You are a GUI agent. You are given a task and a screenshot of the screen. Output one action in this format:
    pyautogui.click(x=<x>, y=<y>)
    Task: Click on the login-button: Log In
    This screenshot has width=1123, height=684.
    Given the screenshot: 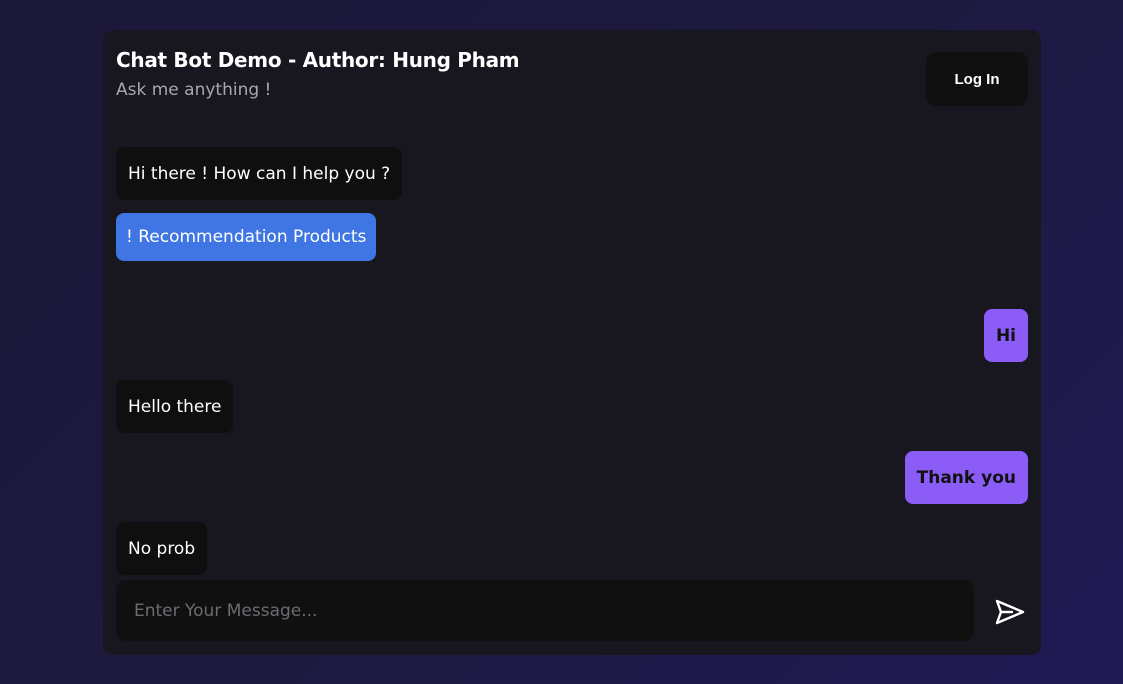 What is the action you would take?
    pyautogui.click(x=977, y=79)
    